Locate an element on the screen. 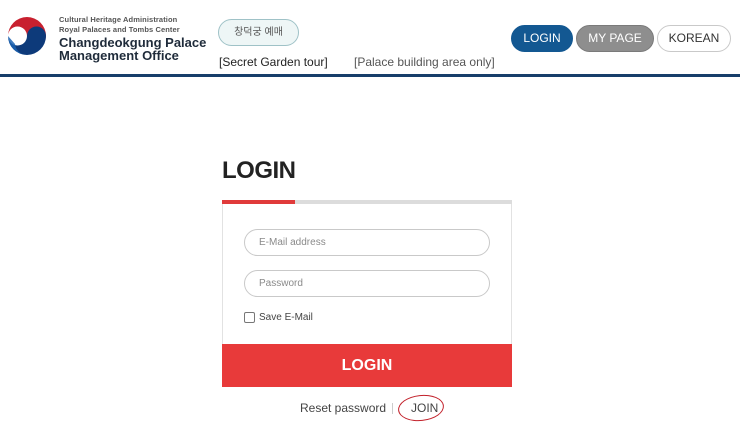 The width and height of the screenshot is (740, 431). taegeuk-emblem-icon is located at coordinates (27, 38).